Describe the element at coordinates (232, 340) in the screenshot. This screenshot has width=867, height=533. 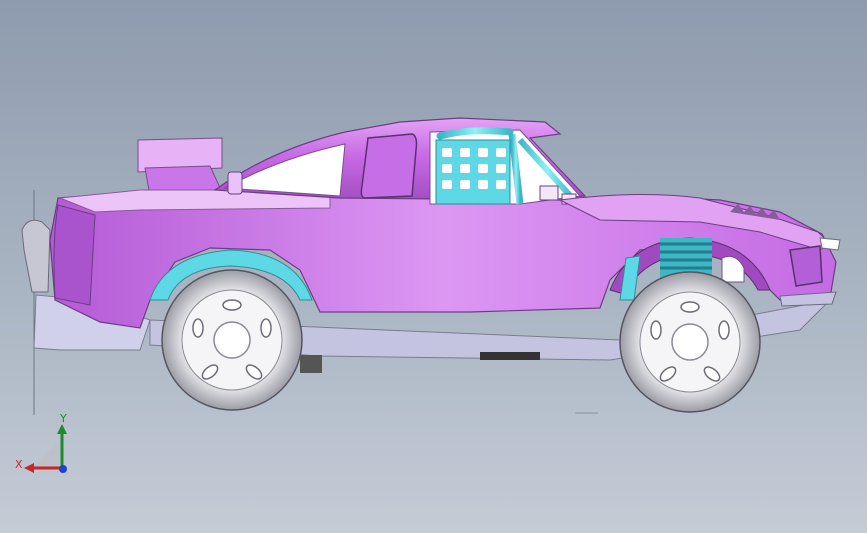
I see `rear-wheel` at that location.